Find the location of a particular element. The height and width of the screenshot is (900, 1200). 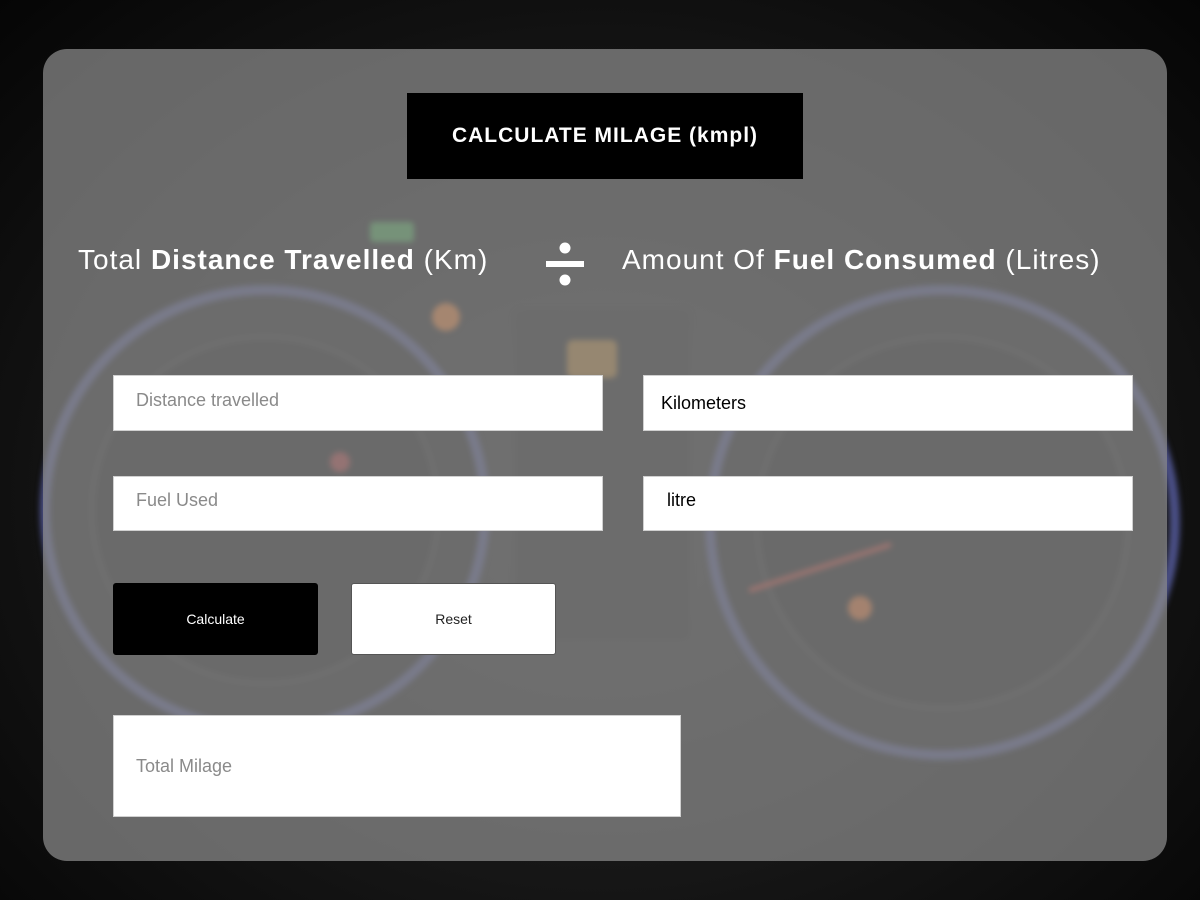

formula-left-bold: Distance Travelled is located at coordinates (282, 259).